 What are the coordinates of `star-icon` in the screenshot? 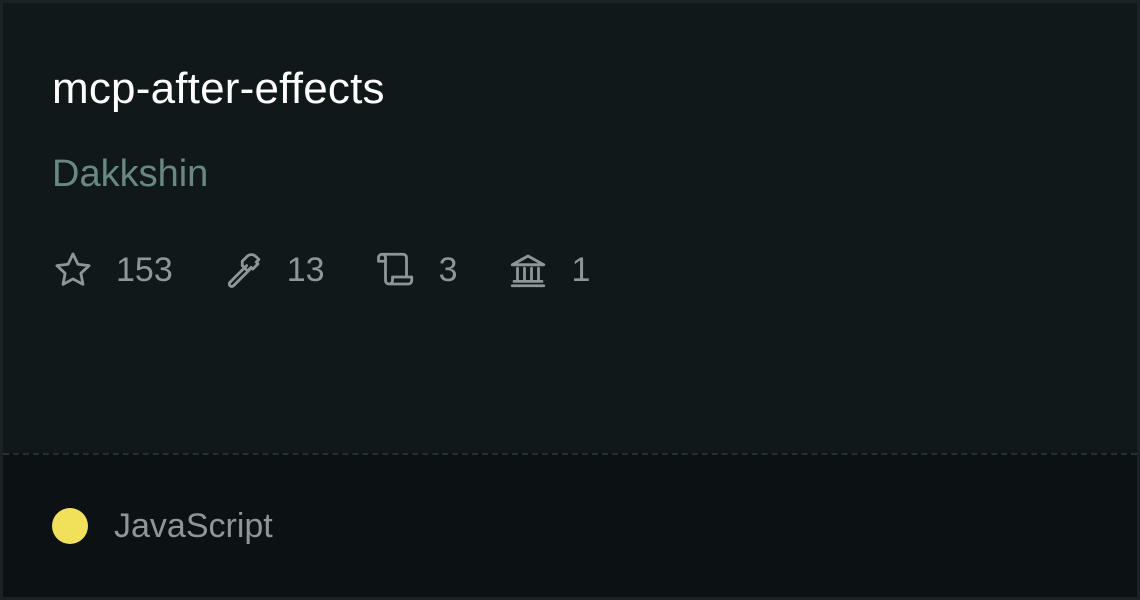 It's located at (73, 270).